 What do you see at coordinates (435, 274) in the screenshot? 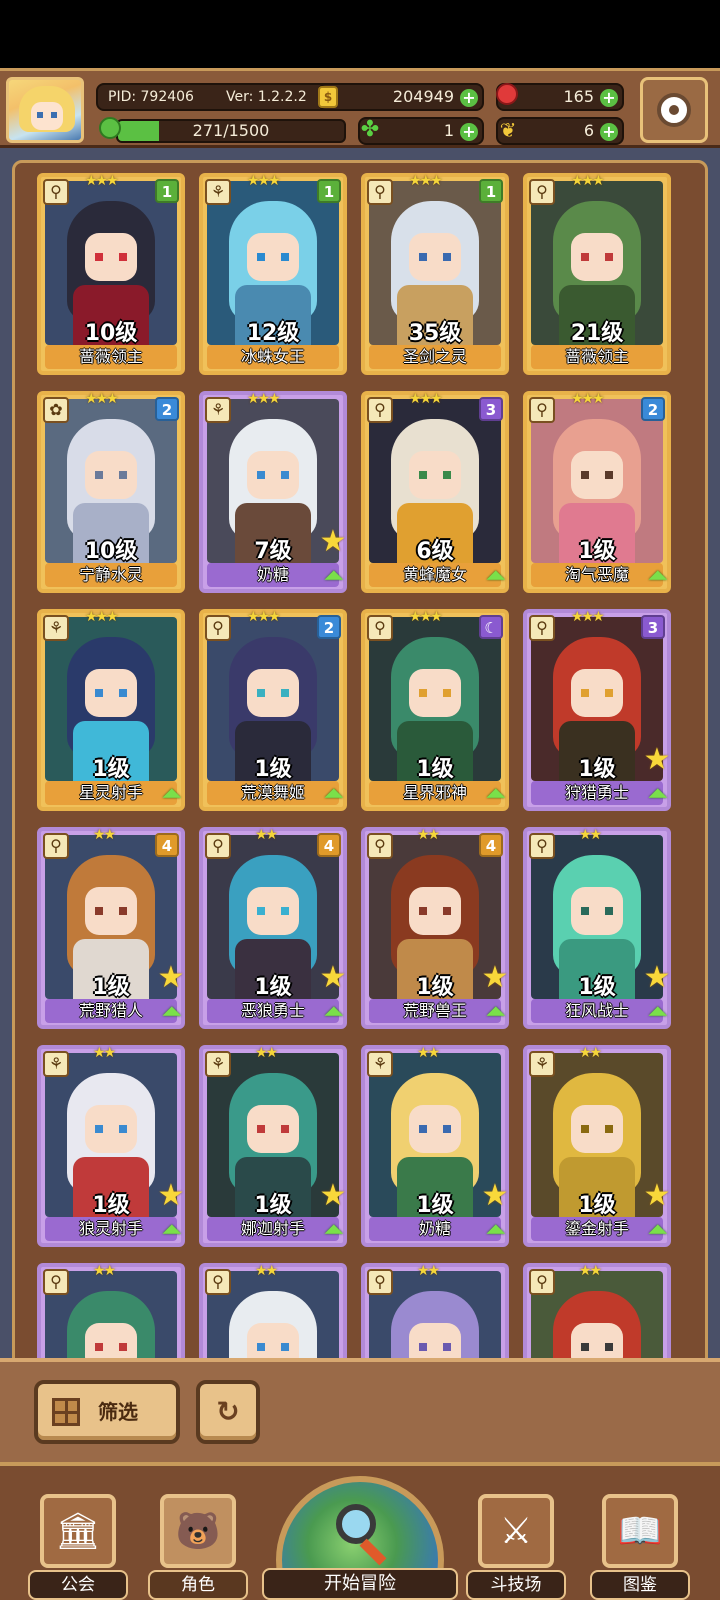
I see `character-card: ★★★ ⚲ 1 35级 圣剑之灵` at bounding box center [435, 274].